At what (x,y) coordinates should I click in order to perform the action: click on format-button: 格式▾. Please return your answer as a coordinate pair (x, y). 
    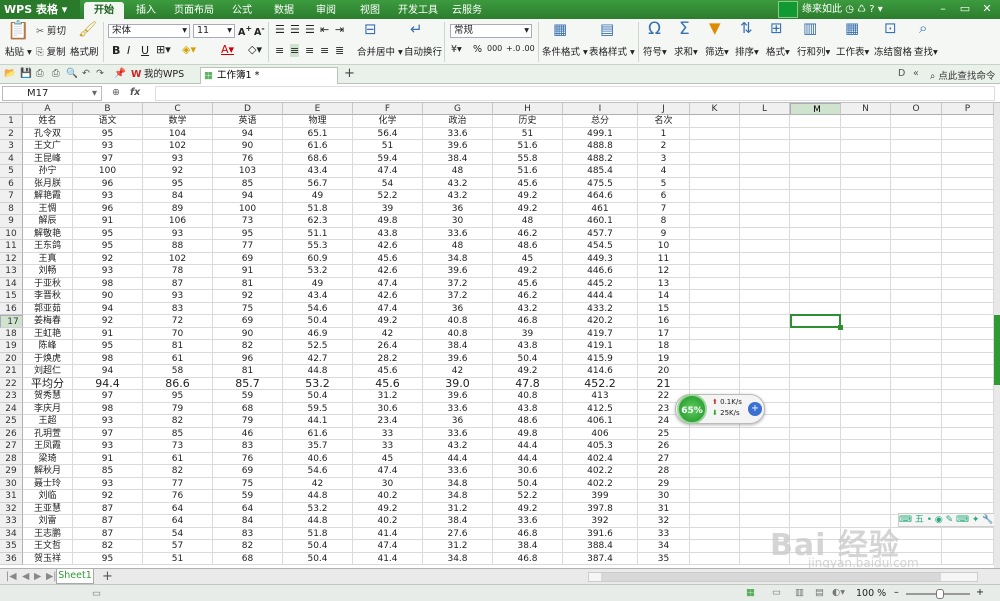
    Looking at the image, I should click on (778, 51).